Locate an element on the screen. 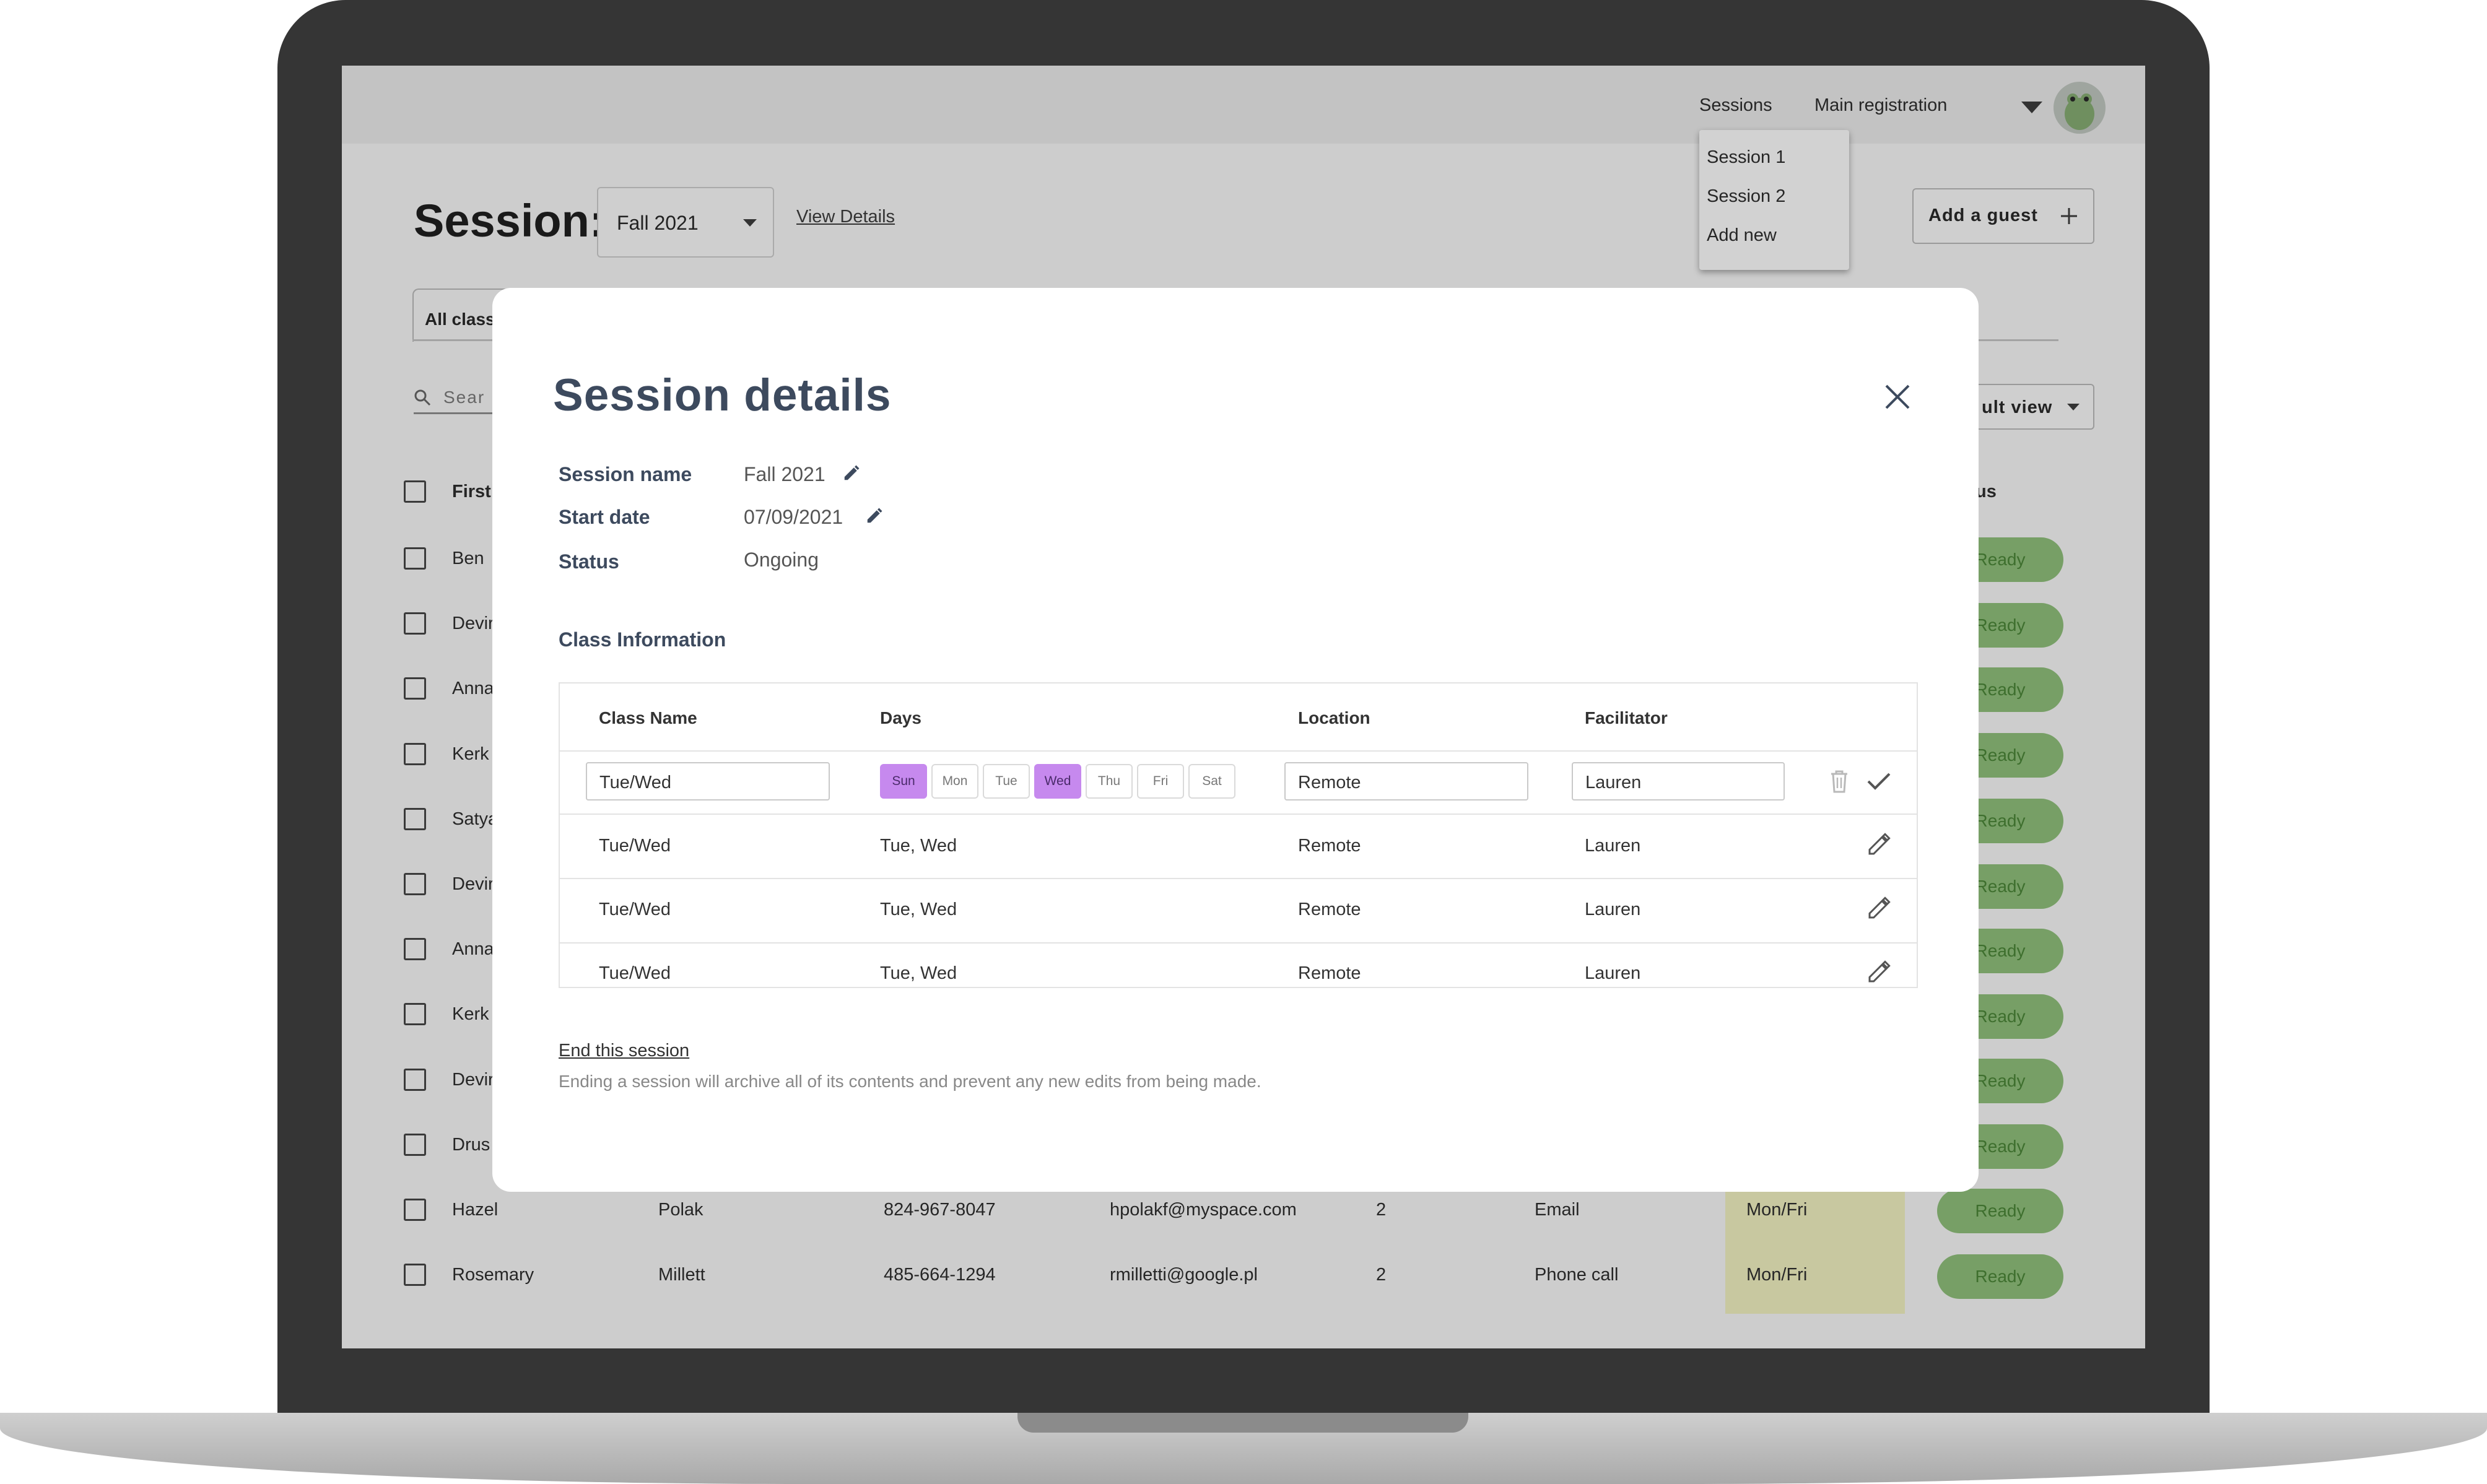 This screenshot has width=2487, height=1484. day-toggle-wed: Wed is located at coordinates (1057, 782).